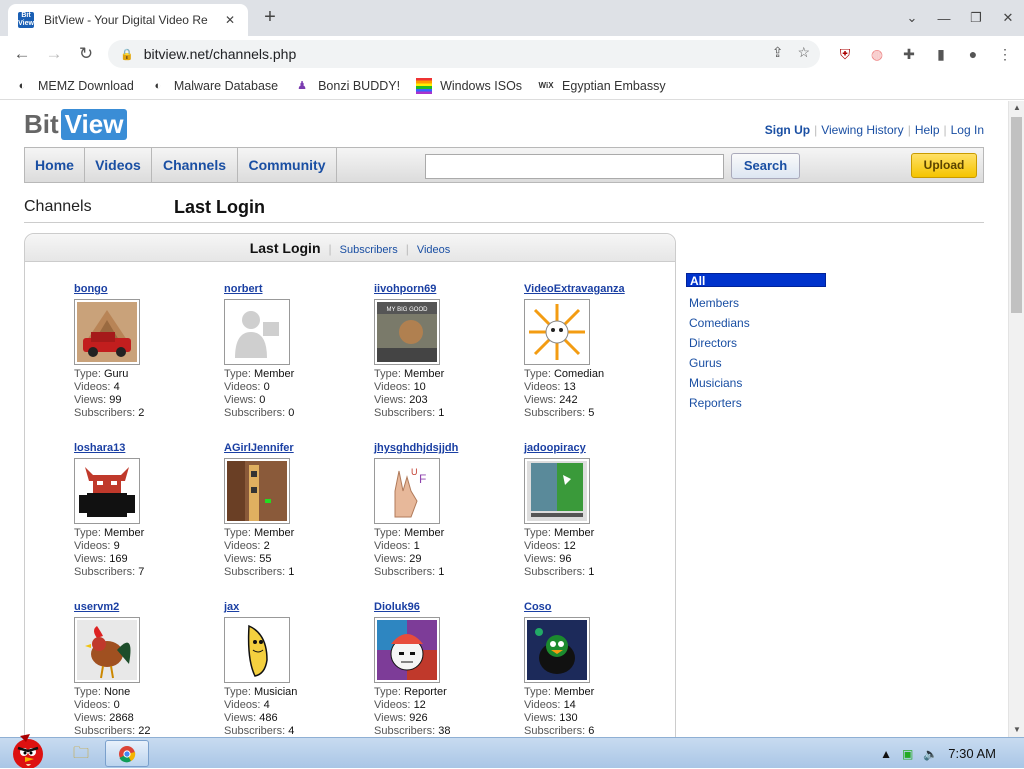 The image size is (1024, 769). What do you see at coordinates (756, 323) in the screenshot?
I see `filter-comedians: Comedians` at bounding box center [756, 323].